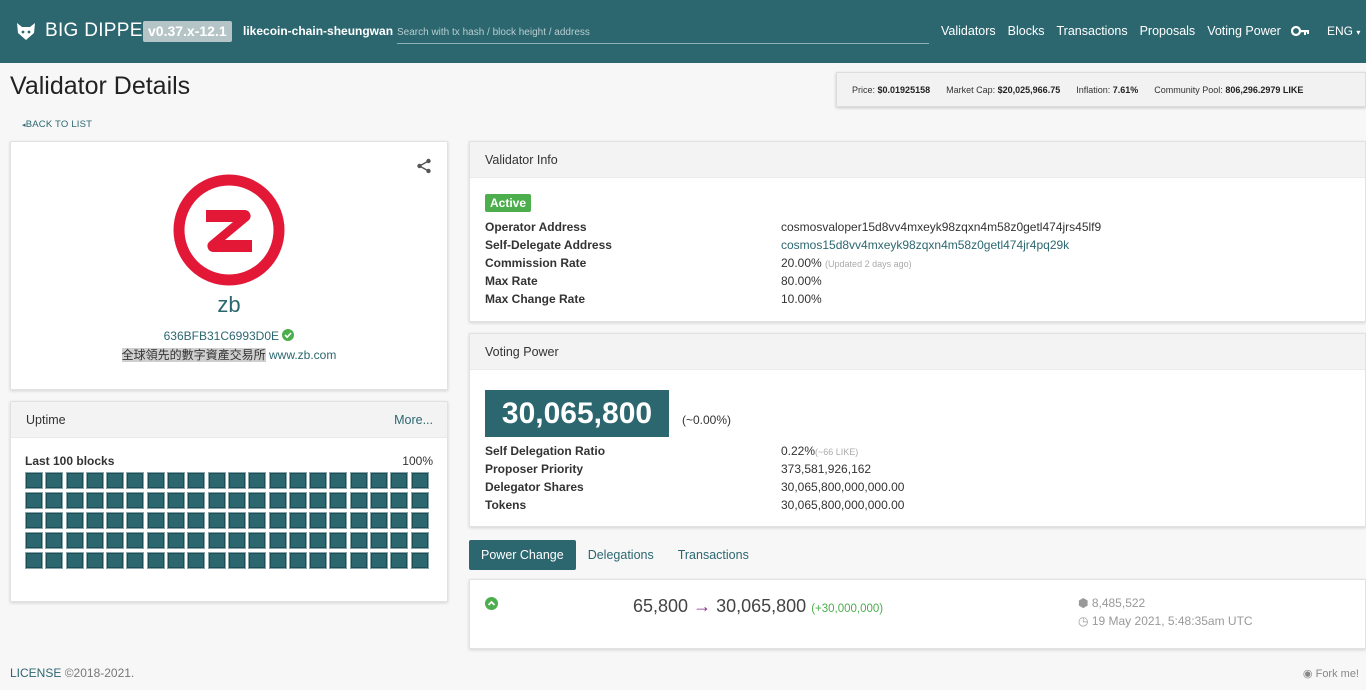 Image resolution: width=1366 pixels, height=690 pixels. I want to click on block-height: ⬢ 8,485,522, so click(1111, 603).